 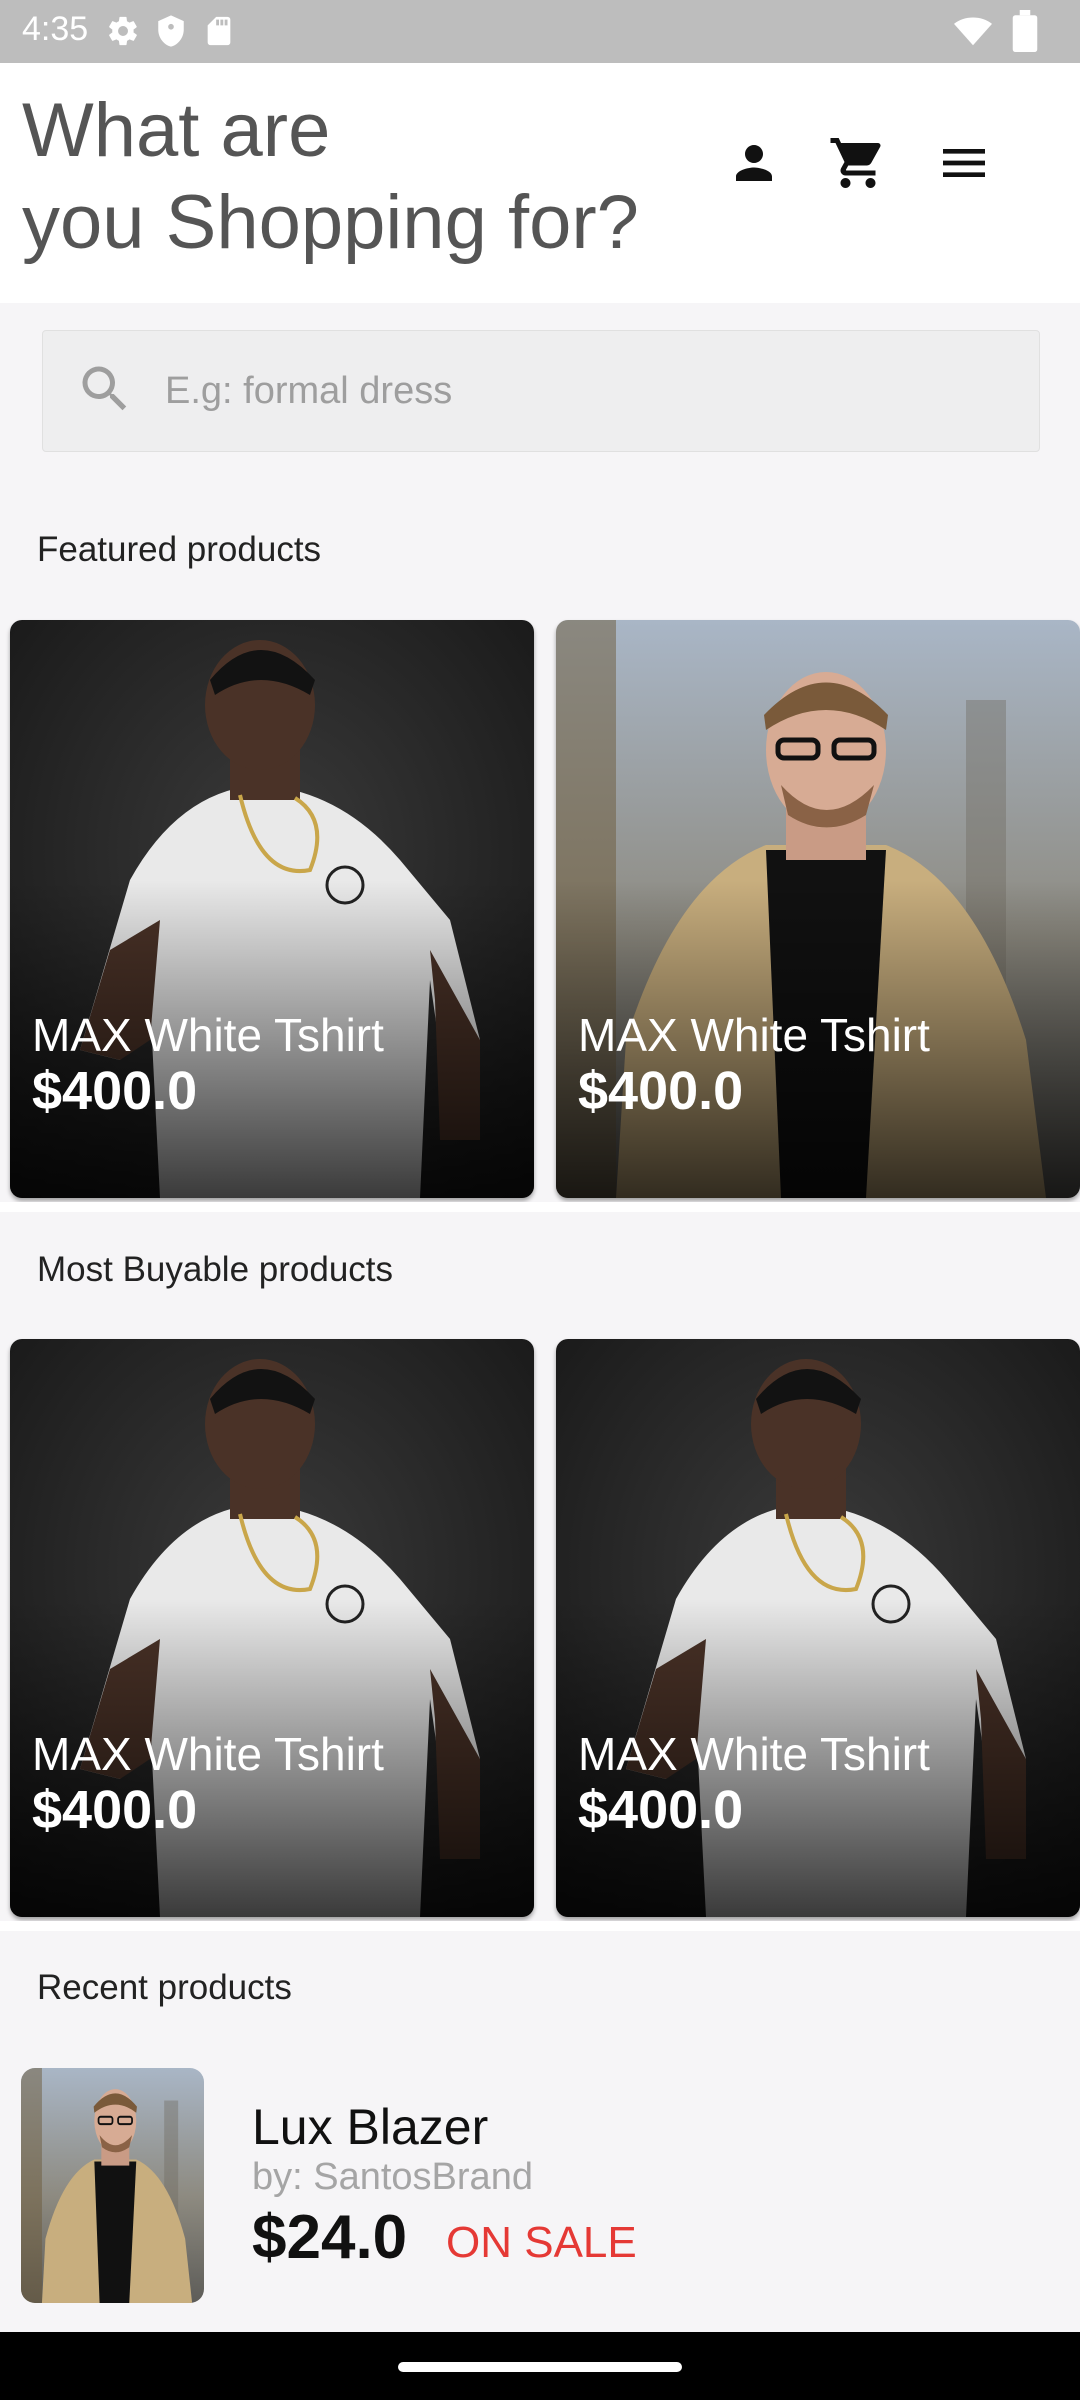 I want to click on recent-product-image, so click(x=112, y=2185).